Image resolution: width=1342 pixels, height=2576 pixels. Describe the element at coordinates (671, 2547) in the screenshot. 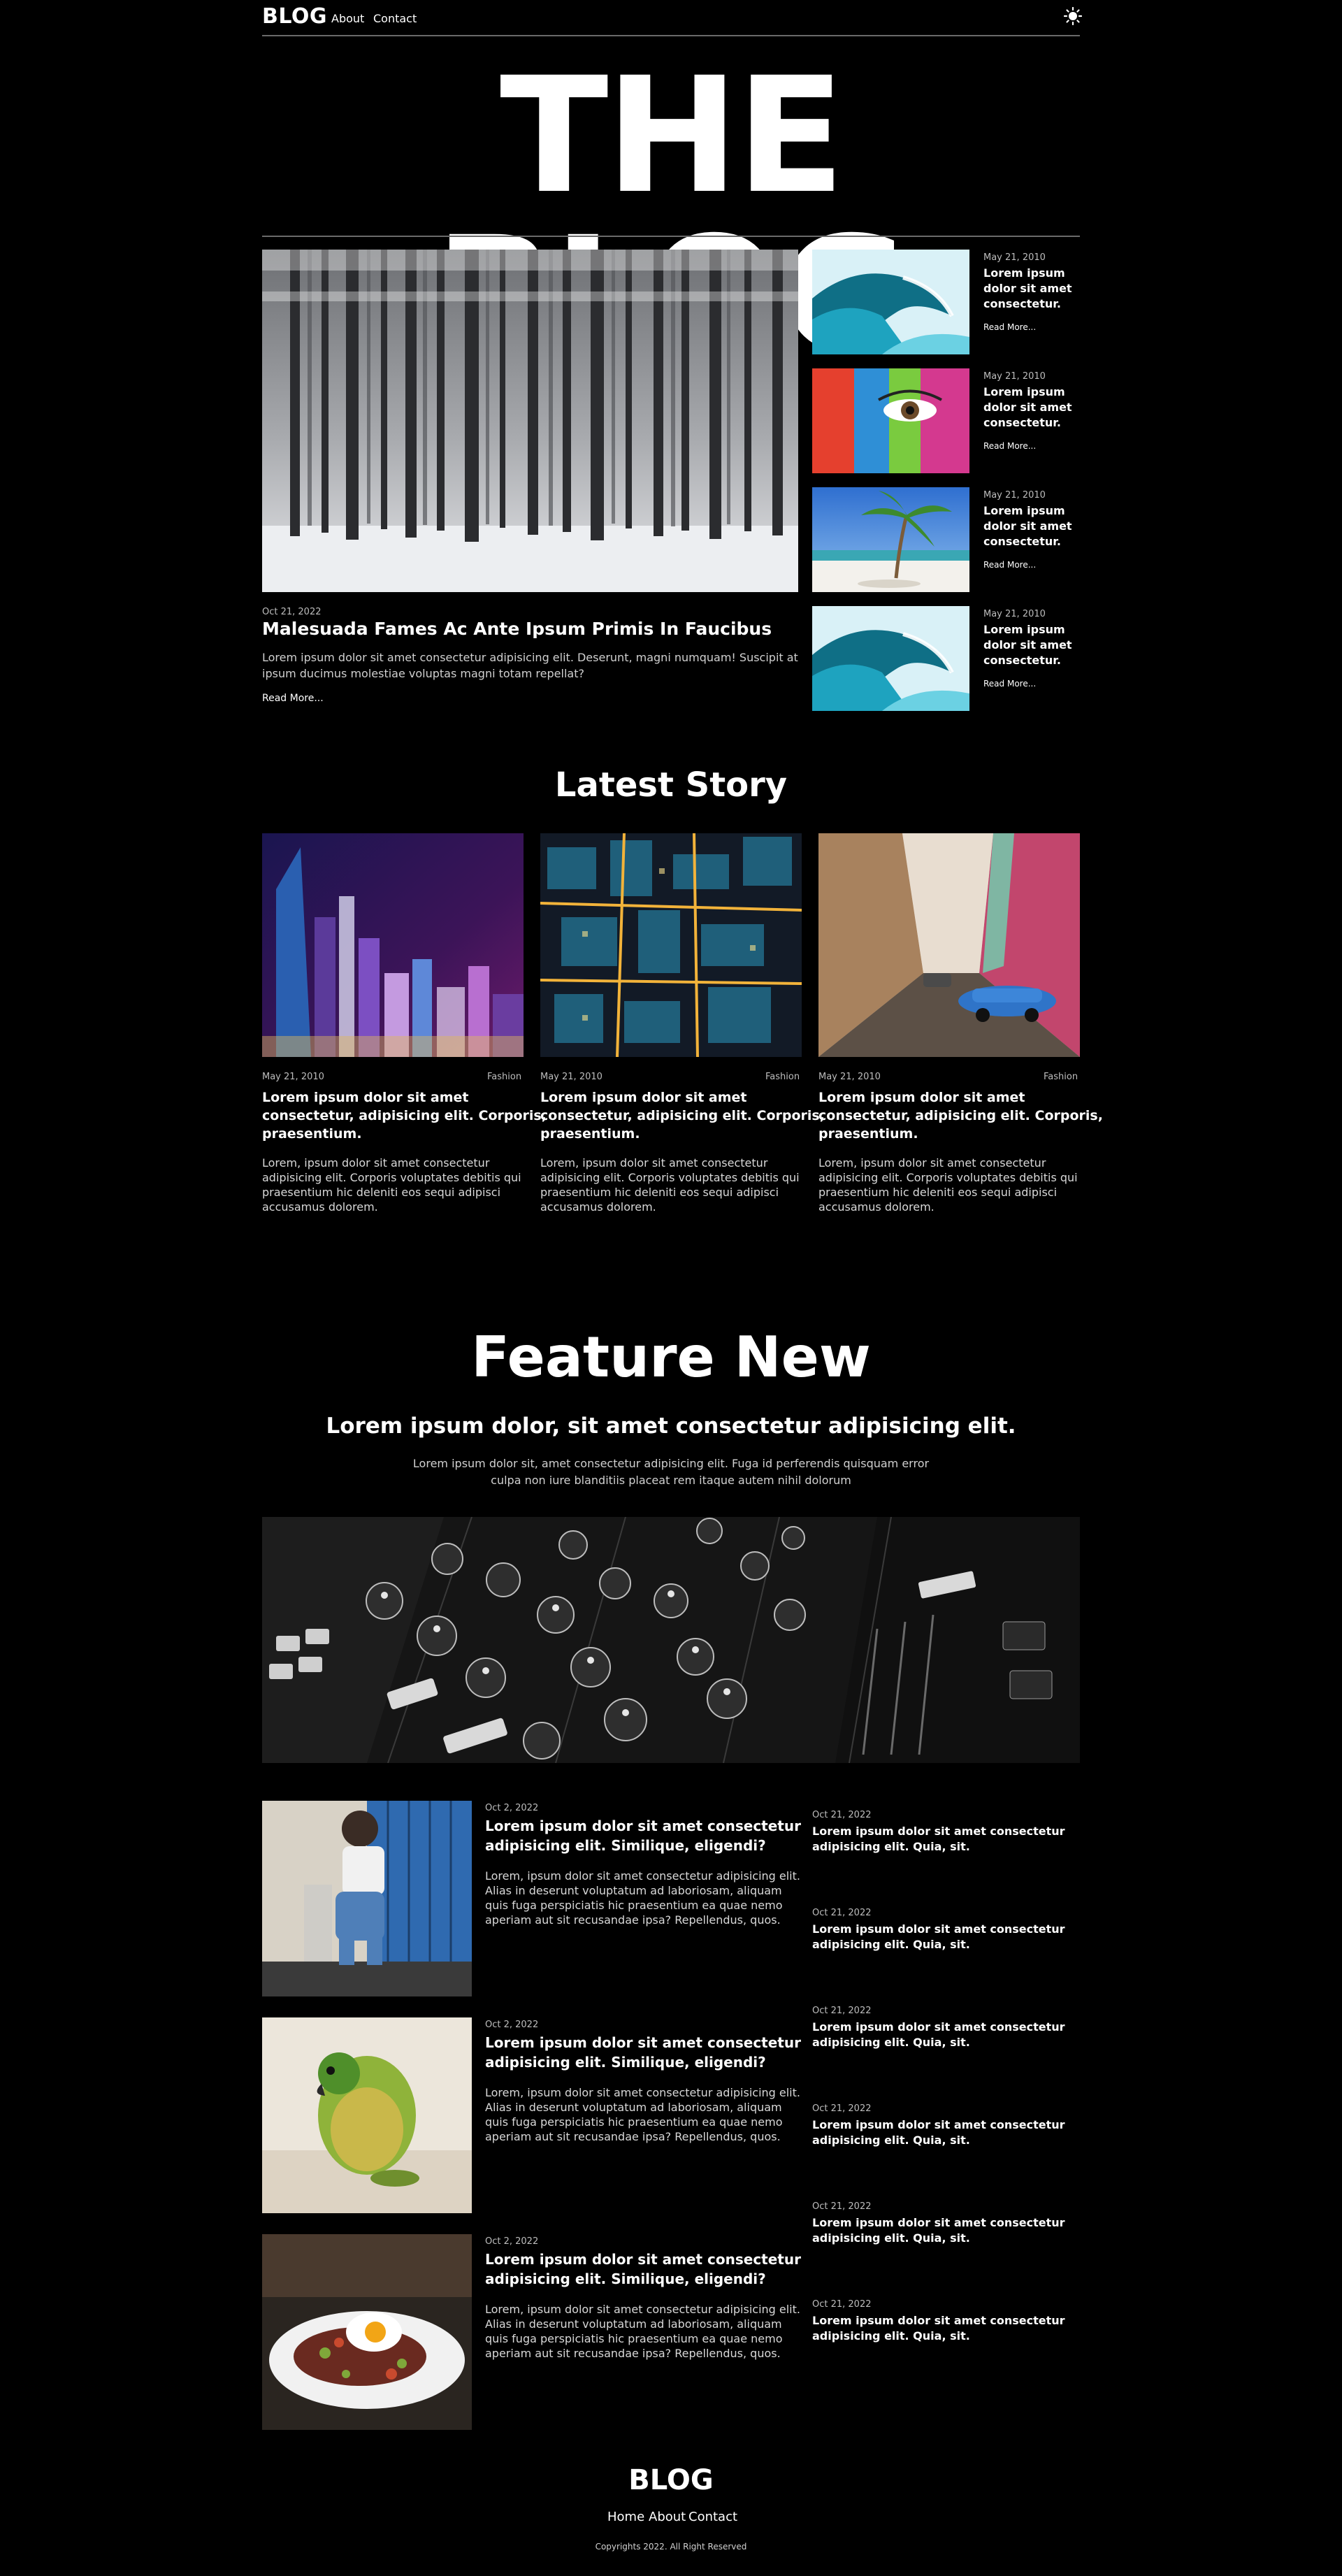

I see `footer-copyright: Copyrights 2022. All Right Reserved` at that location.